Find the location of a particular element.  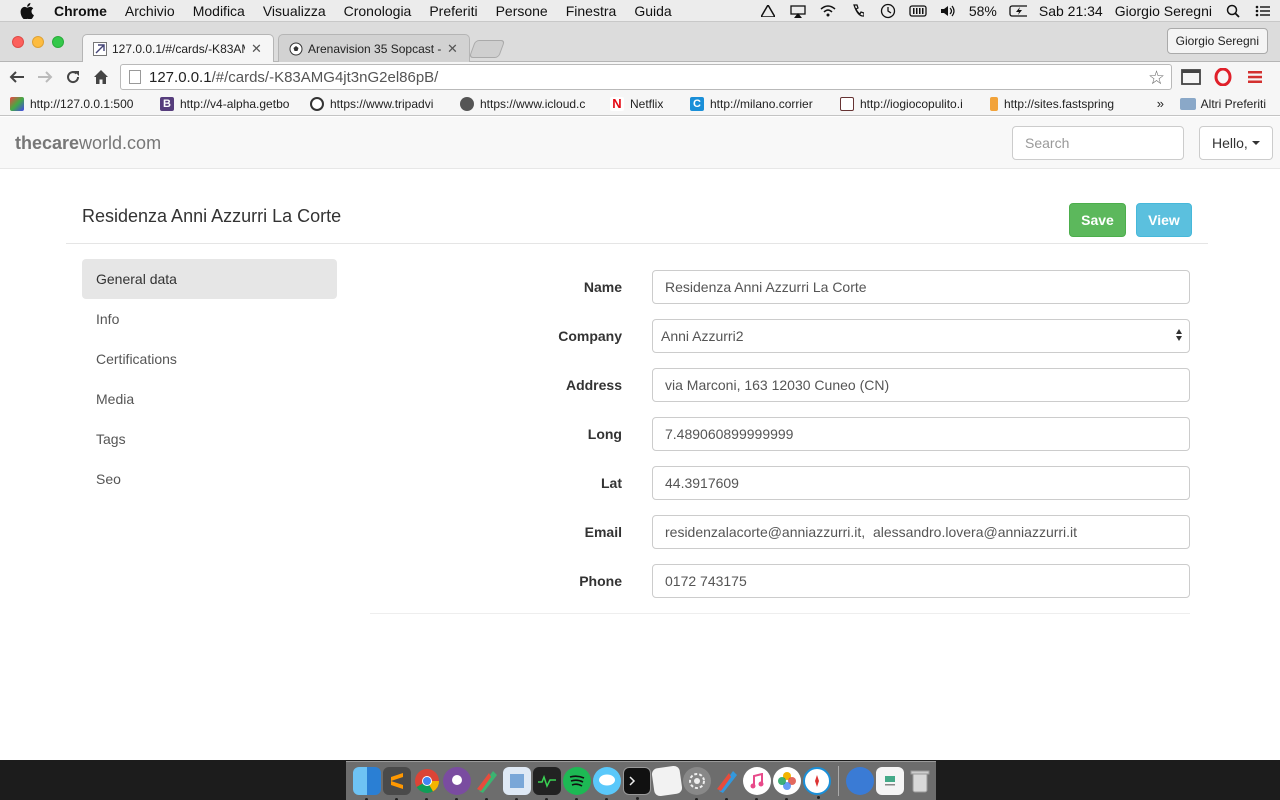

name-input: Residenza Anni Azzurri La Corte is located at coordinates (921, 287).